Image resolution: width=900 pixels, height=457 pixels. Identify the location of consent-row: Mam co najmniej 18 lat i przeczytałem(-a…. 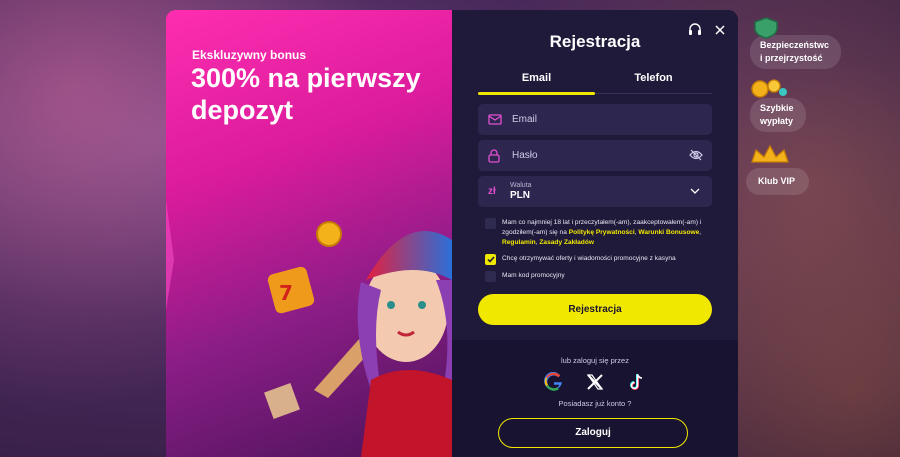
(599, 233).